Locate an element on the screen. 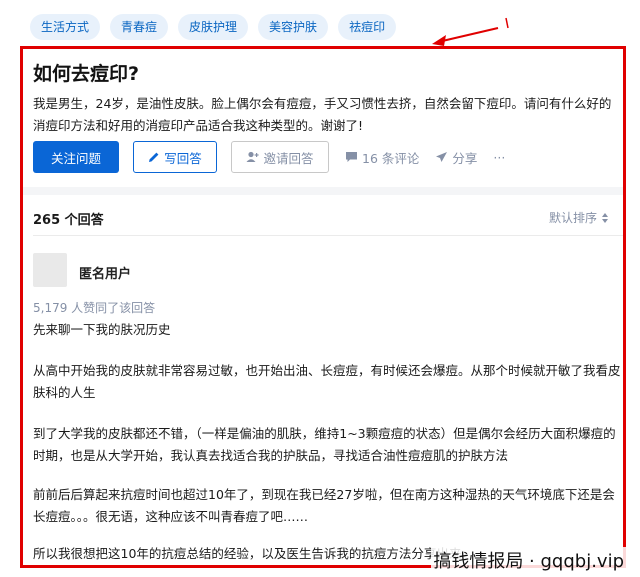 Image resolution: width=640 pixels, height=577 pixels. author-name: 匿名用户 is located at coordinates (105, 272).